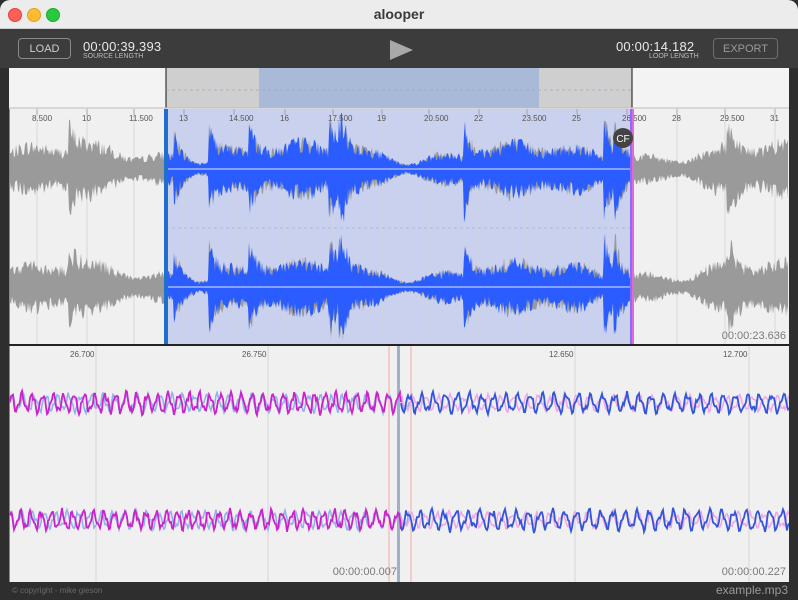  Describe the element at coordinates (436, 118) in the screenshot. I see `overview-tick-label: 20.500` at that location.